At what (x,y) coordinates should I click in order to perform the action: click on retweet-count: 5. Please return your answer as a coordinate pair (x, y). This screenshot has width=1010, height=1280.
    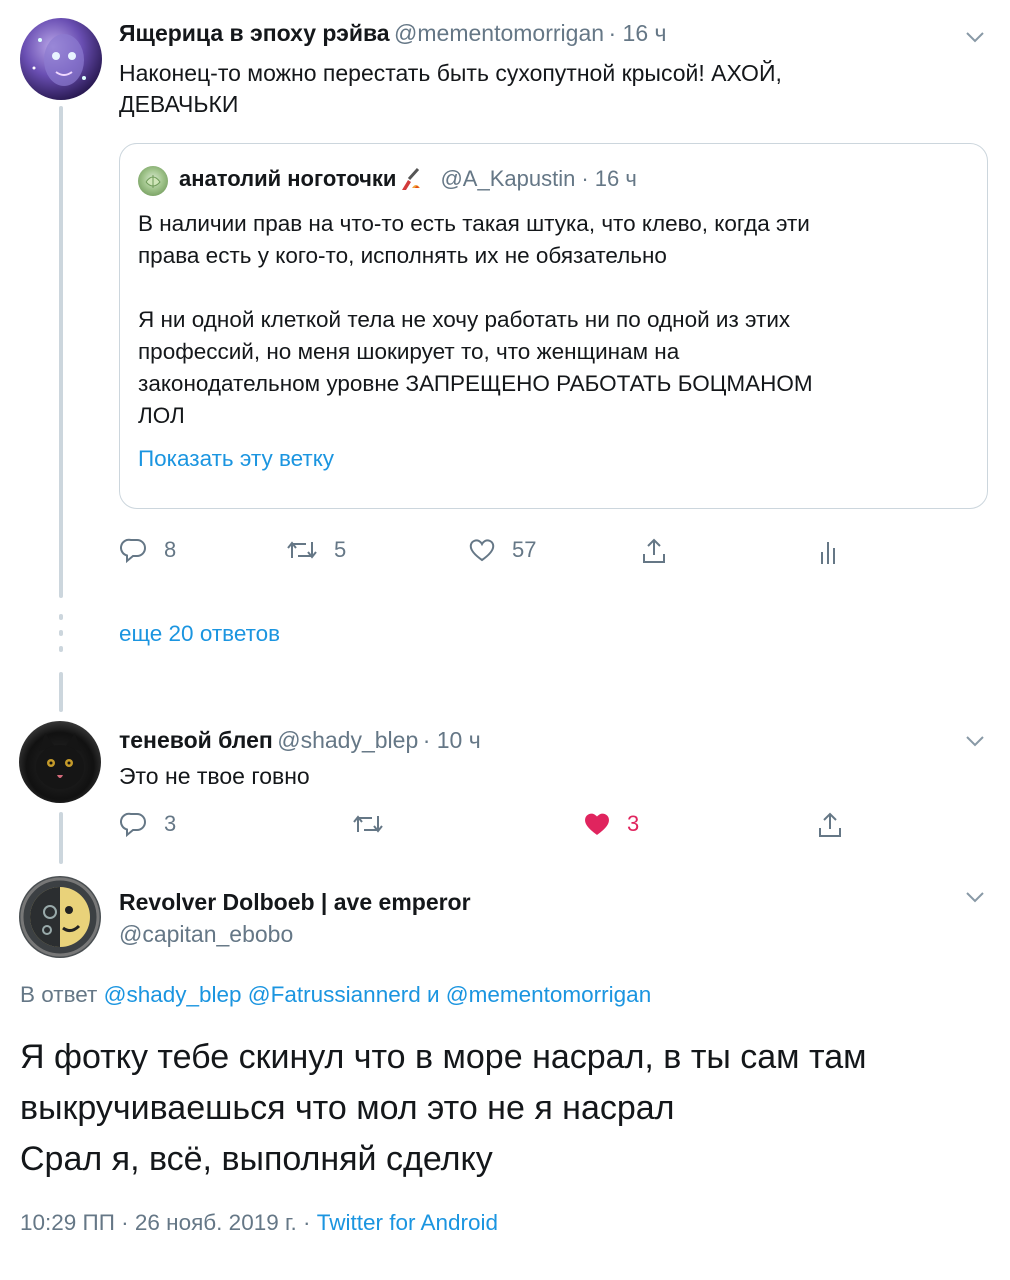
    Looking at the image, I should click on (340, 549).